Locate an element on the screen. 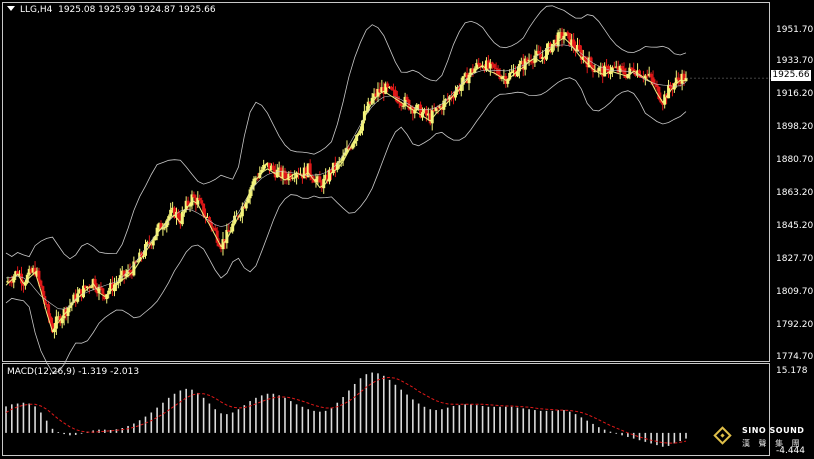 Image resolution: width=814 pixels, height=459 pixels. price-axis-label: 1951.70 is located at coordinates (795, 30).